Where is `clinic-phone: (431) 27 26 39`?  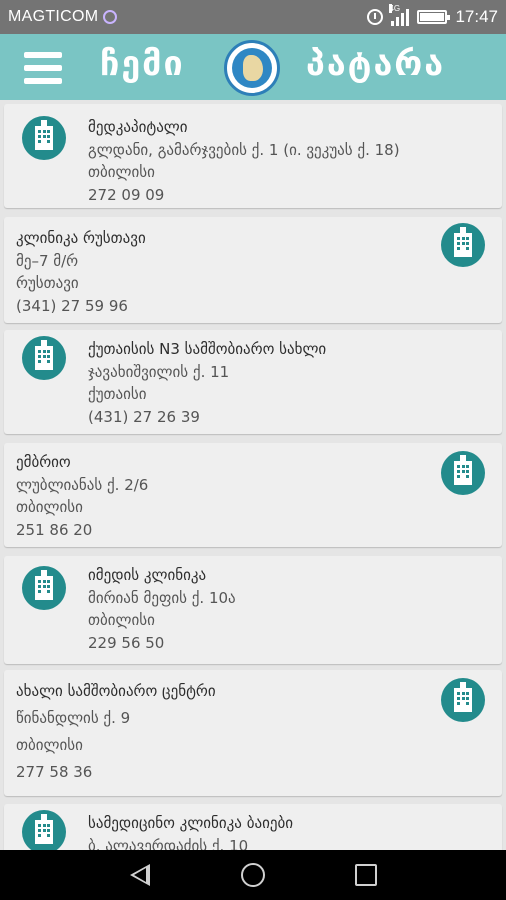 clinic-phone: (431) 27 26 39 is located at coordinates (207, 417).